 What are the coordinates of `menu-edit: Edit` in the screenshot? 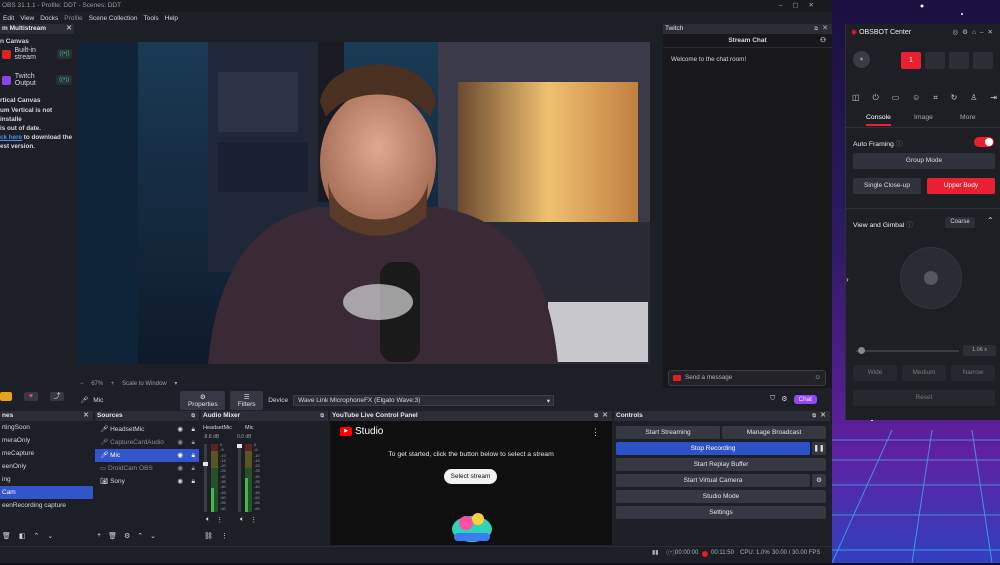 It's located at (8, 18).